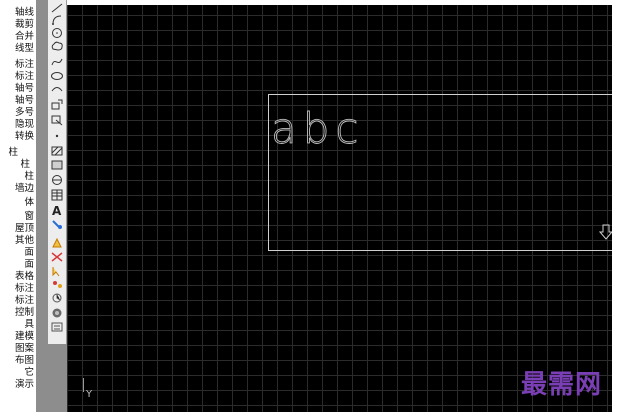  Describe the element at coordinates (57, 180) in the screenshot. I see `region-tool-icon` at that location.